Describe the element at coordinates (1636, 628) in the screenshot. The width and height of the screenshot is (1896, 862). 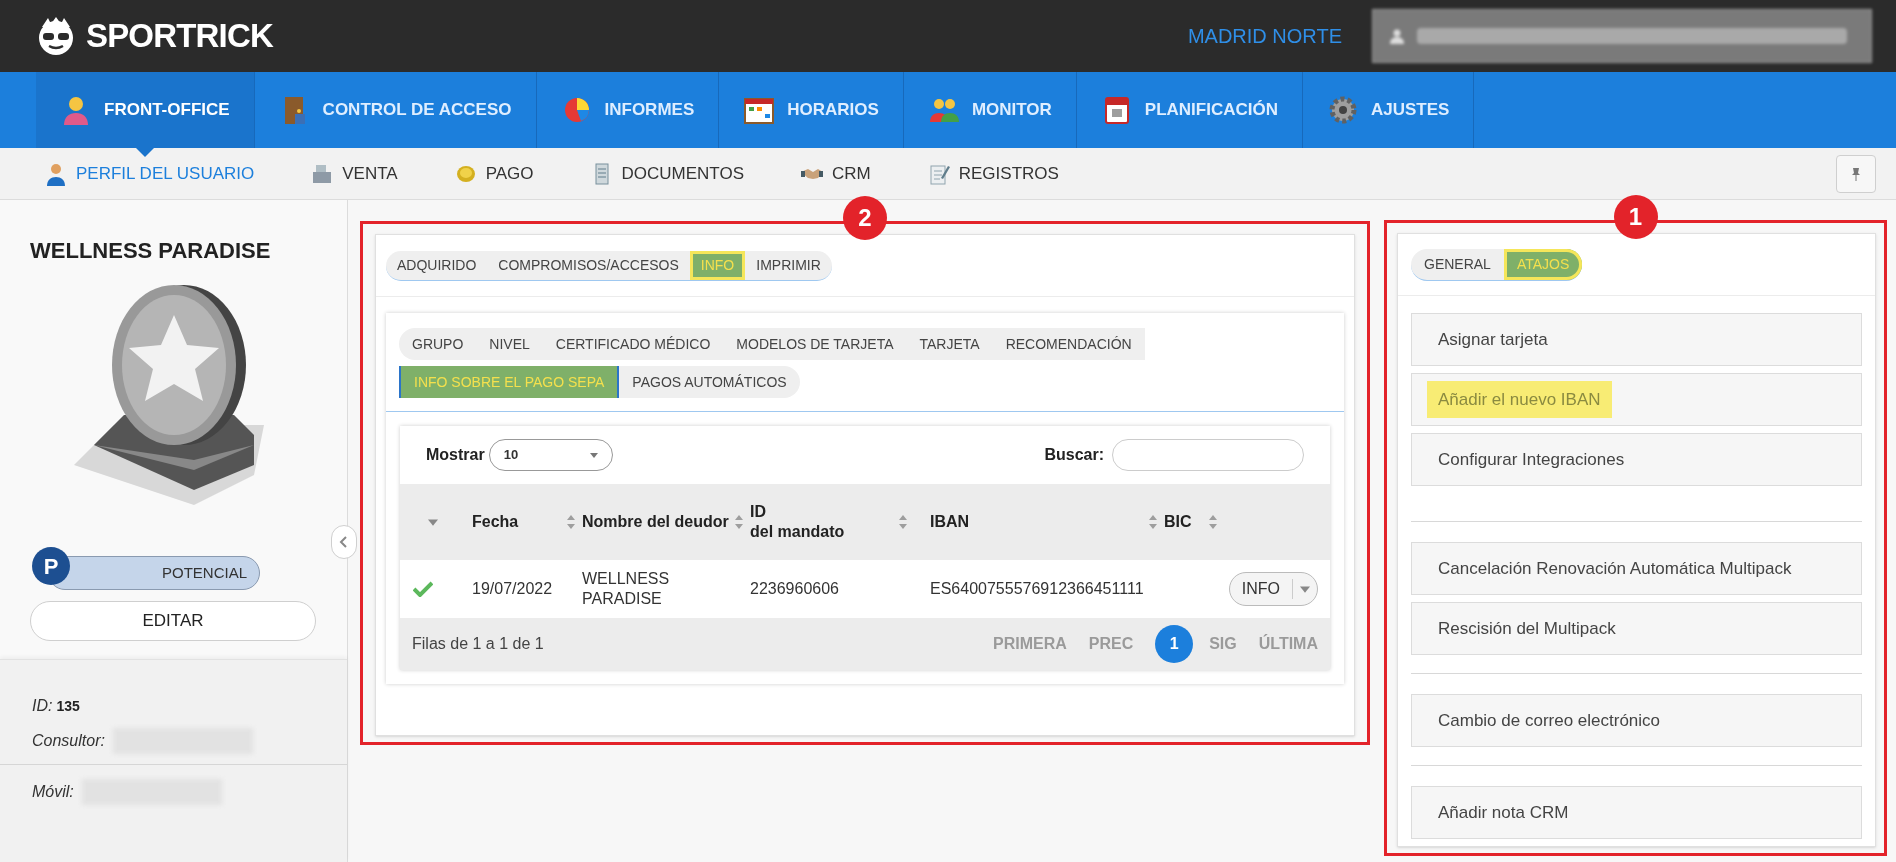
I see `shortcut-item: Rescisión del Multipack` at that location.